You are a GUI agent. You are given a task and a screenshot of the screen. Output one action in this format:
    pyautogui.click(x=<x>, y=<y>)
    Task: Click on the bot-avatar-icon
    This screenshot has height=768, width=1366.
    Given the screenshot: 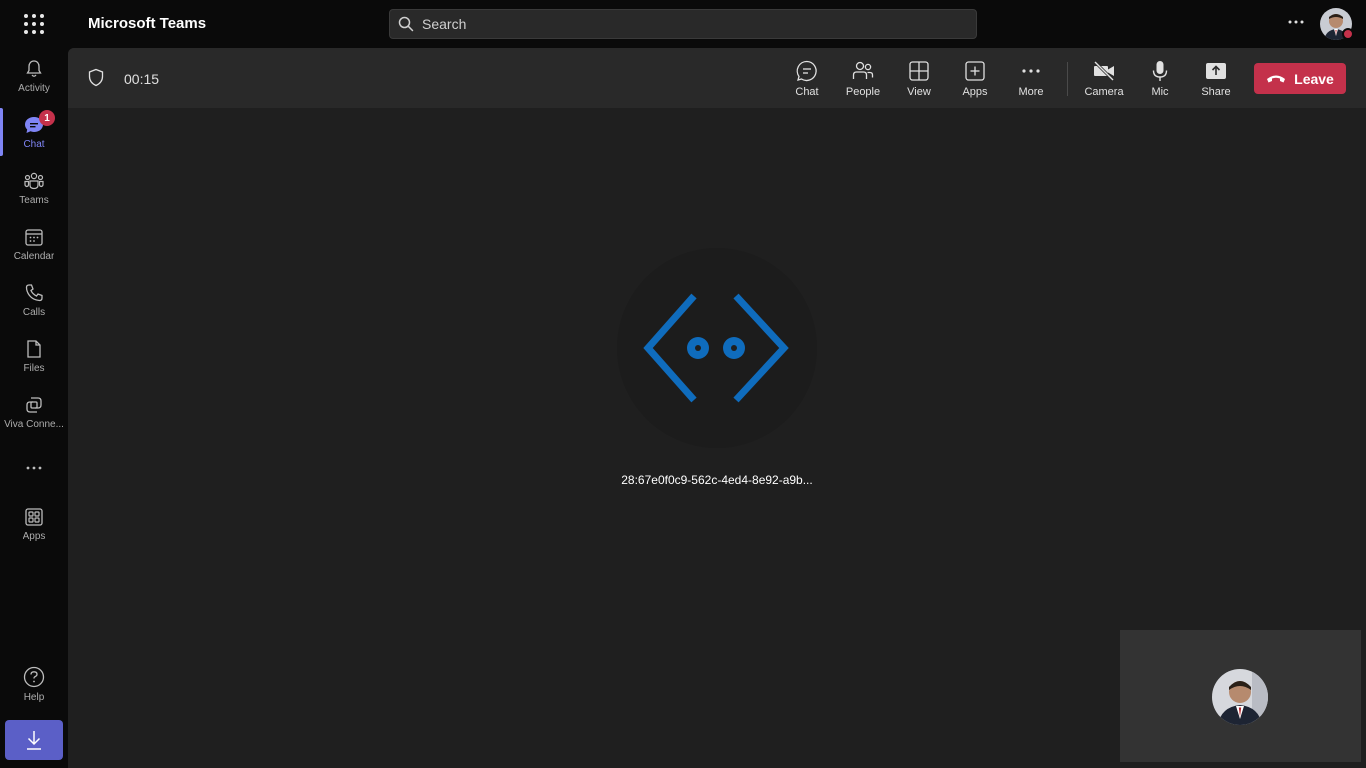 What is the action you would take?
    pyautogui.click(x=716, y=348)
    